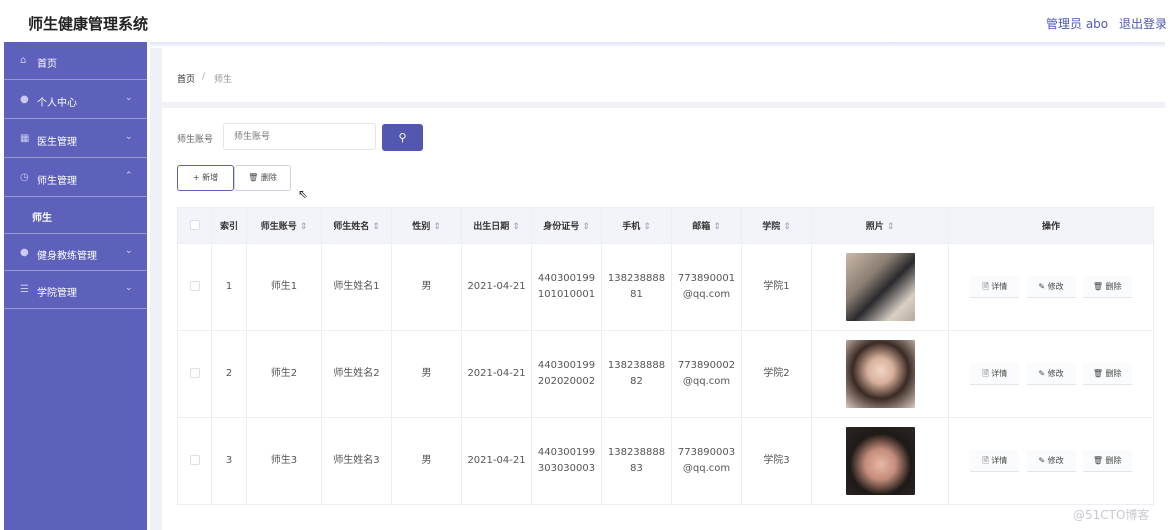  What do you see at coordinates (706, 225) in the screenshot?
I see `column-header: 邮箱 ⇕` at bounding box center [706, 225].